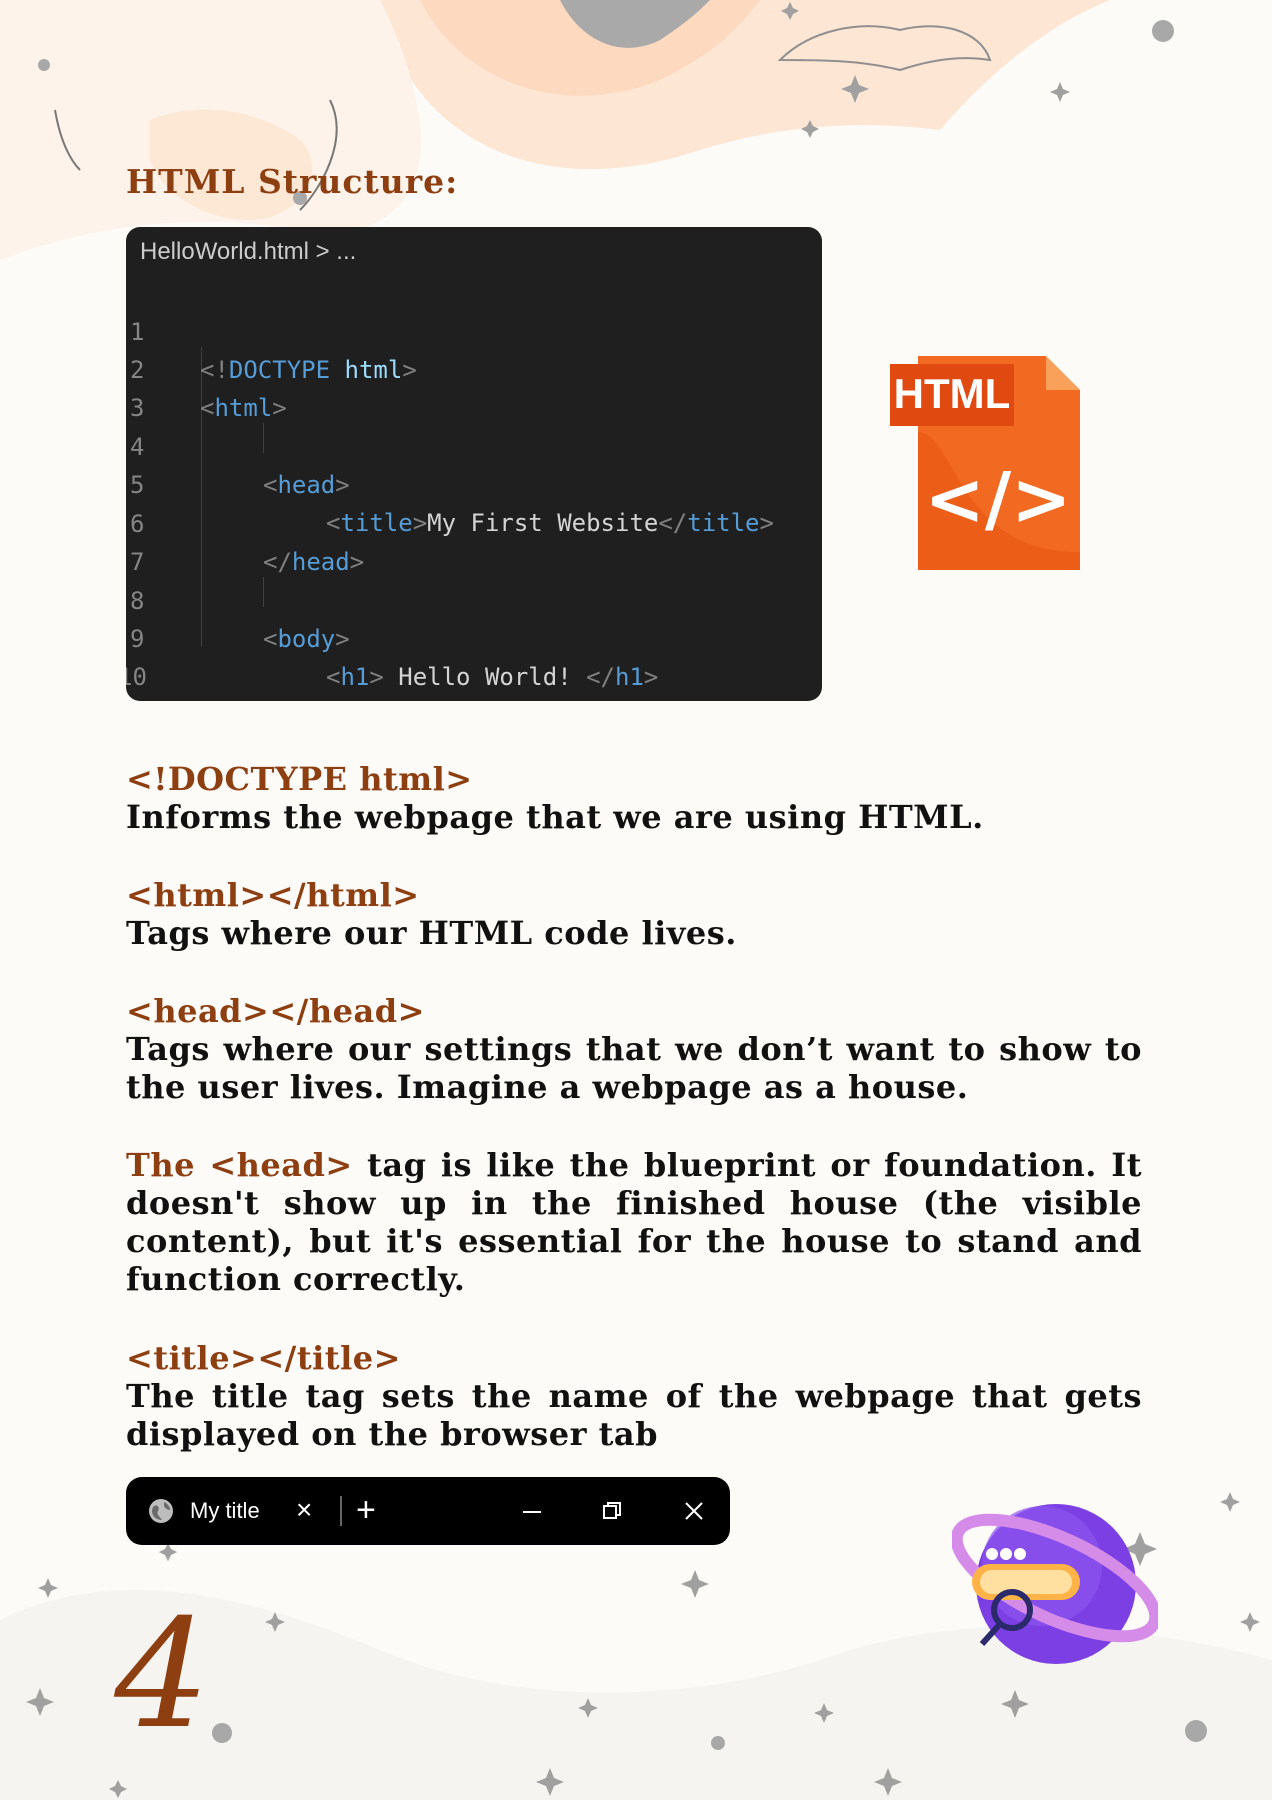  What do you see at coordinates (450, 482) in the screenshot?
I see `code-line: 5 <title>My First Website</title>` at bounding box center [450, 482].